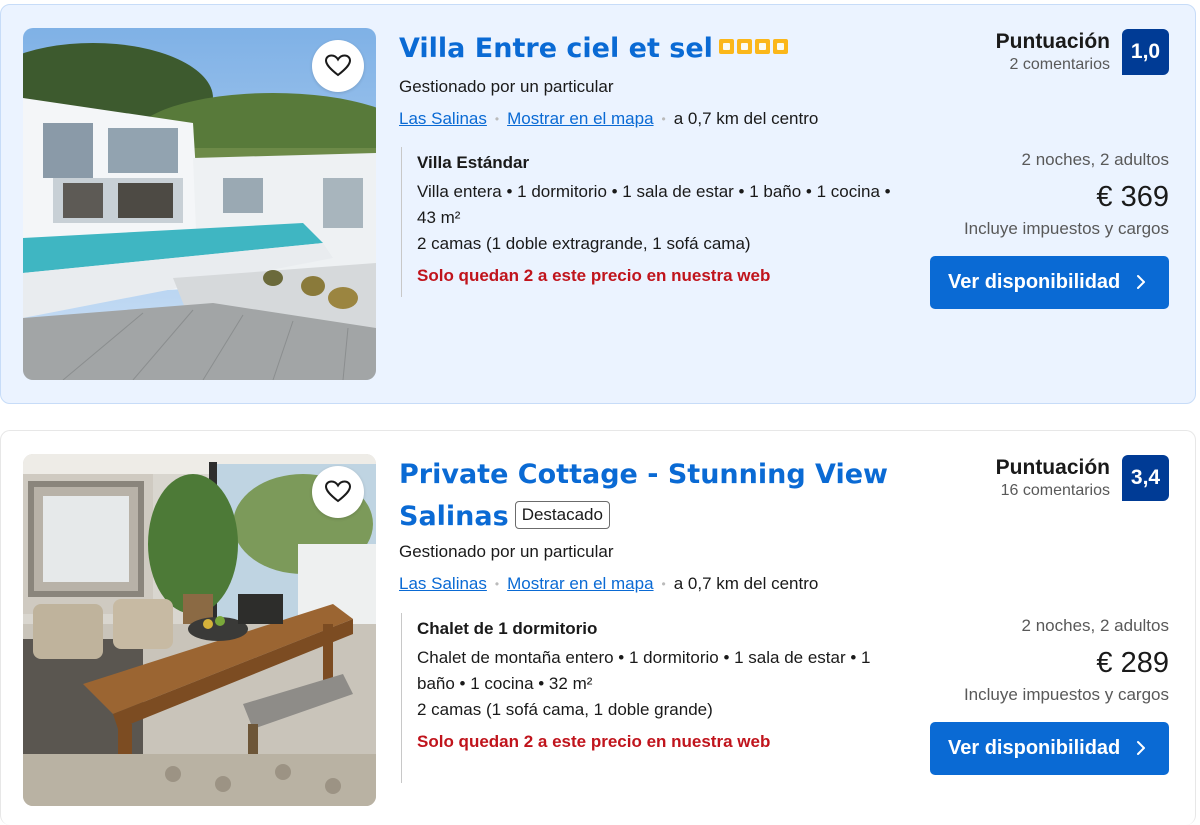  What do you see at coordinates (643, 474) in the screenshot?
I see `property-title: Private Cottage - Stunning View` at bounding box center [643, 474].